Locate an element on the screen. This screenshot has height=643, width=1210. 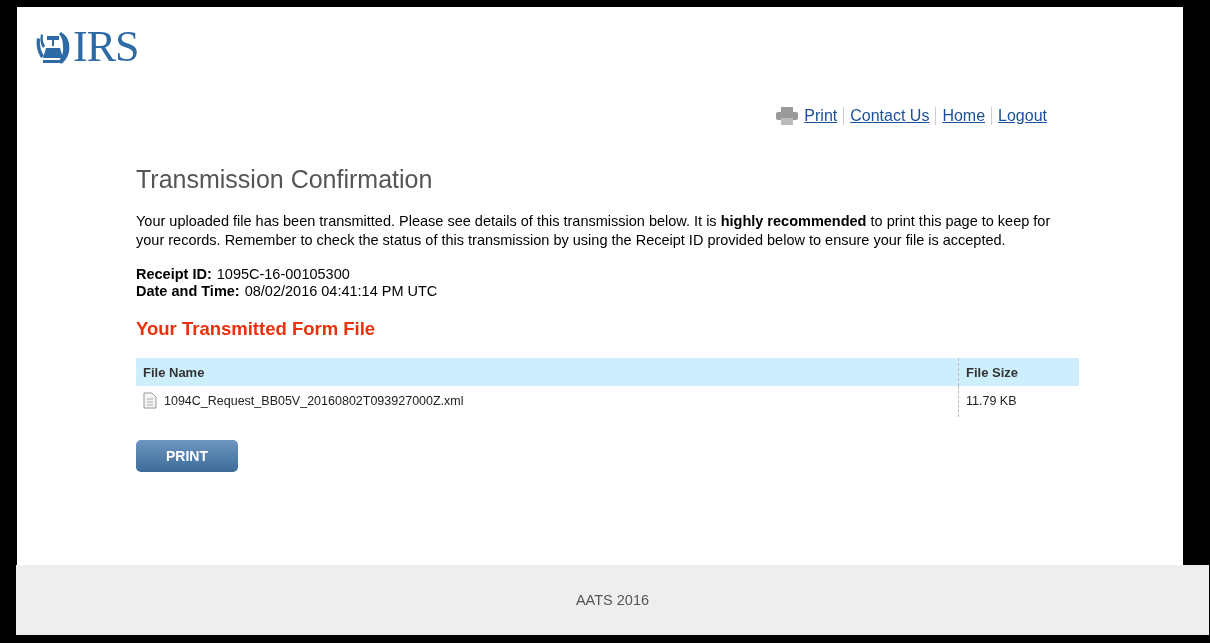
nav-link: Home is located at coordinates (964, 116).